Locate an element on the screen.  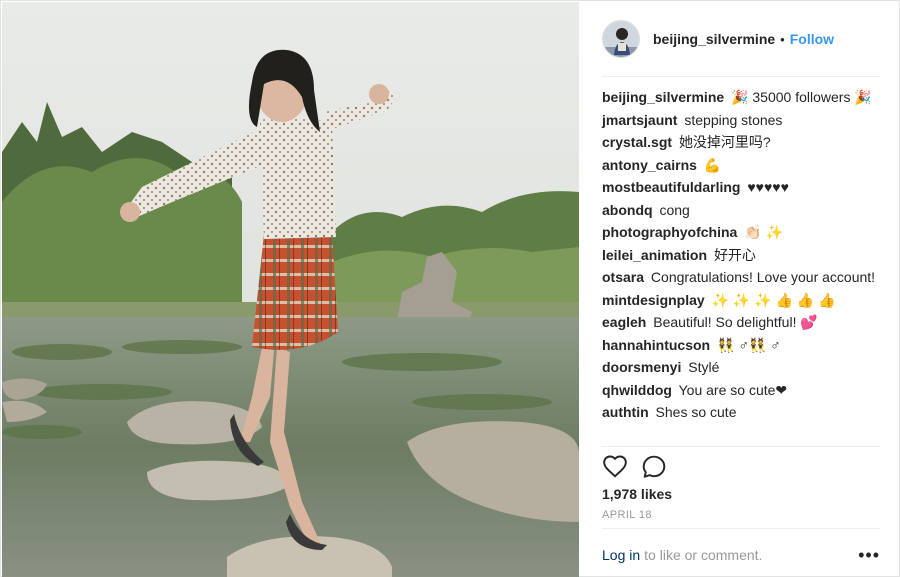
post-actions is located at coordinates (641, 467).